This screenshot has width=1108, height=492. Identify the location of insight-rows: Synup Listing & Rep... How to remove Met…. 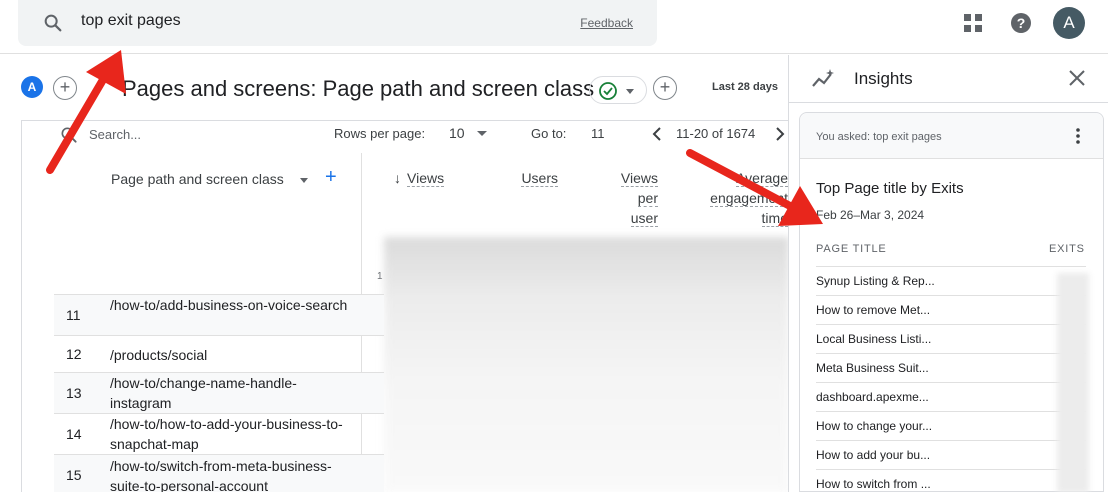
(951, 379).